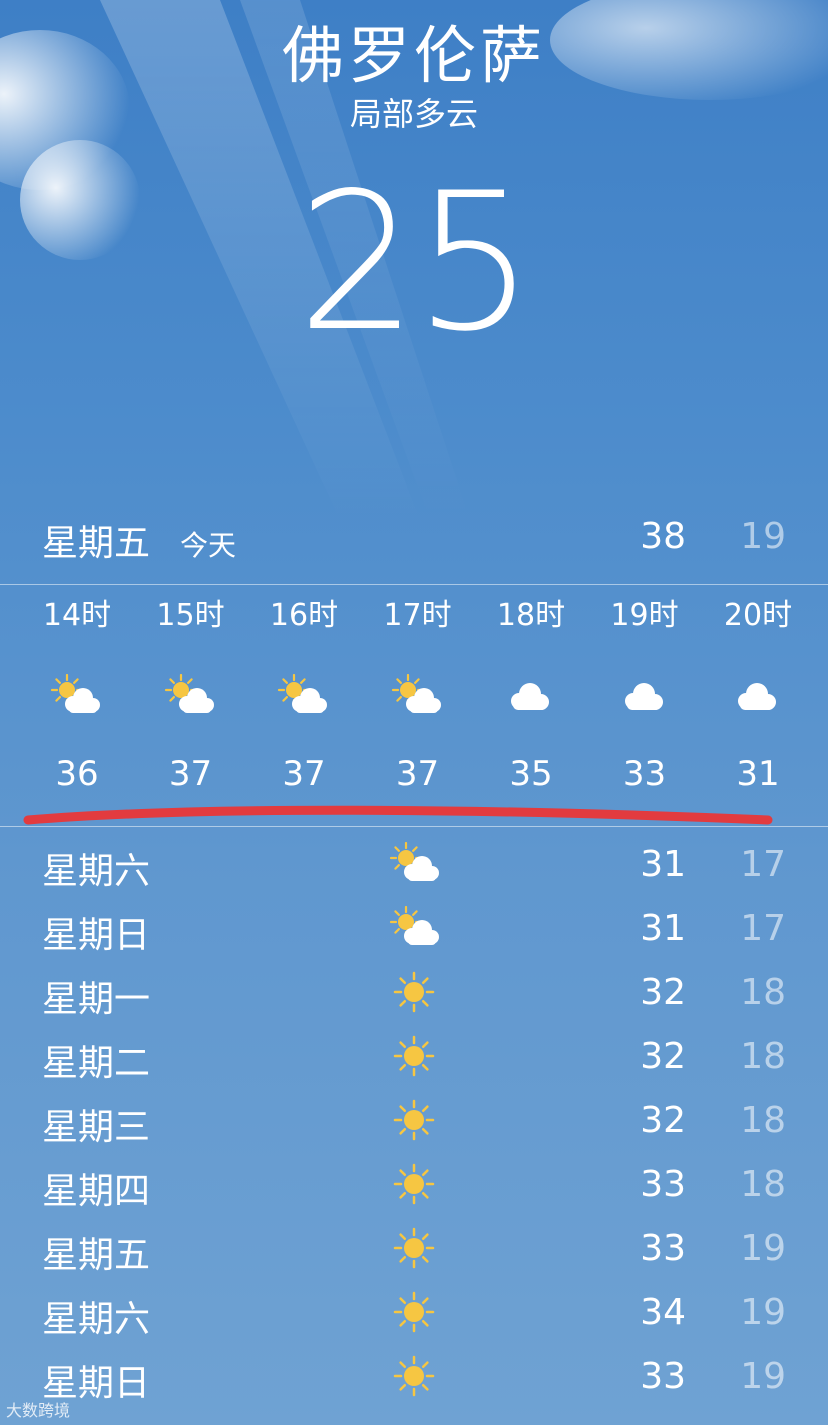 The height and width of the screenshot is (1425, 828). I want to click on daily-row: 星期五 33 19, so click(414, 1248).